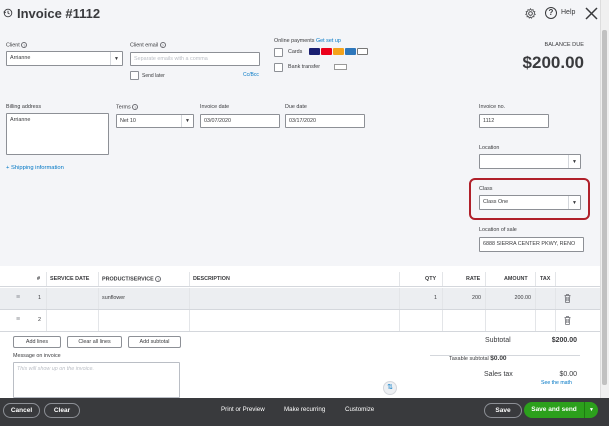 This screenshot has width=609, height=426. I want to click on send-later-checkbox, so click(134, 75).